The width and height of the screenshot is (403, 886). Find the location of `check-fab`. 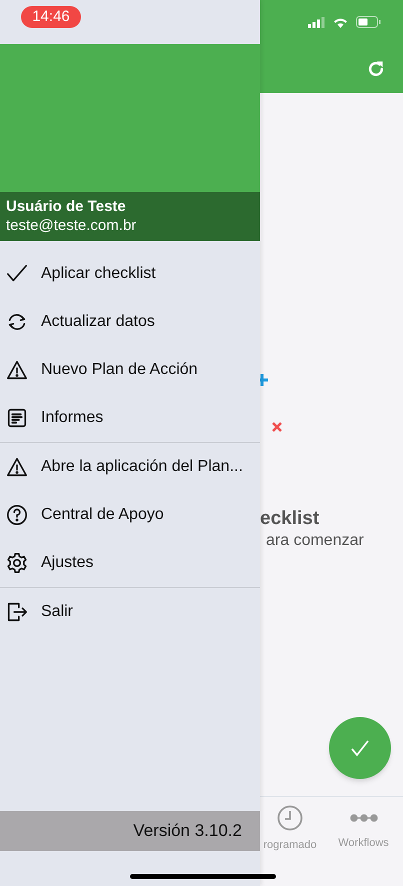

check-fab is located at coordinates (360, 748).